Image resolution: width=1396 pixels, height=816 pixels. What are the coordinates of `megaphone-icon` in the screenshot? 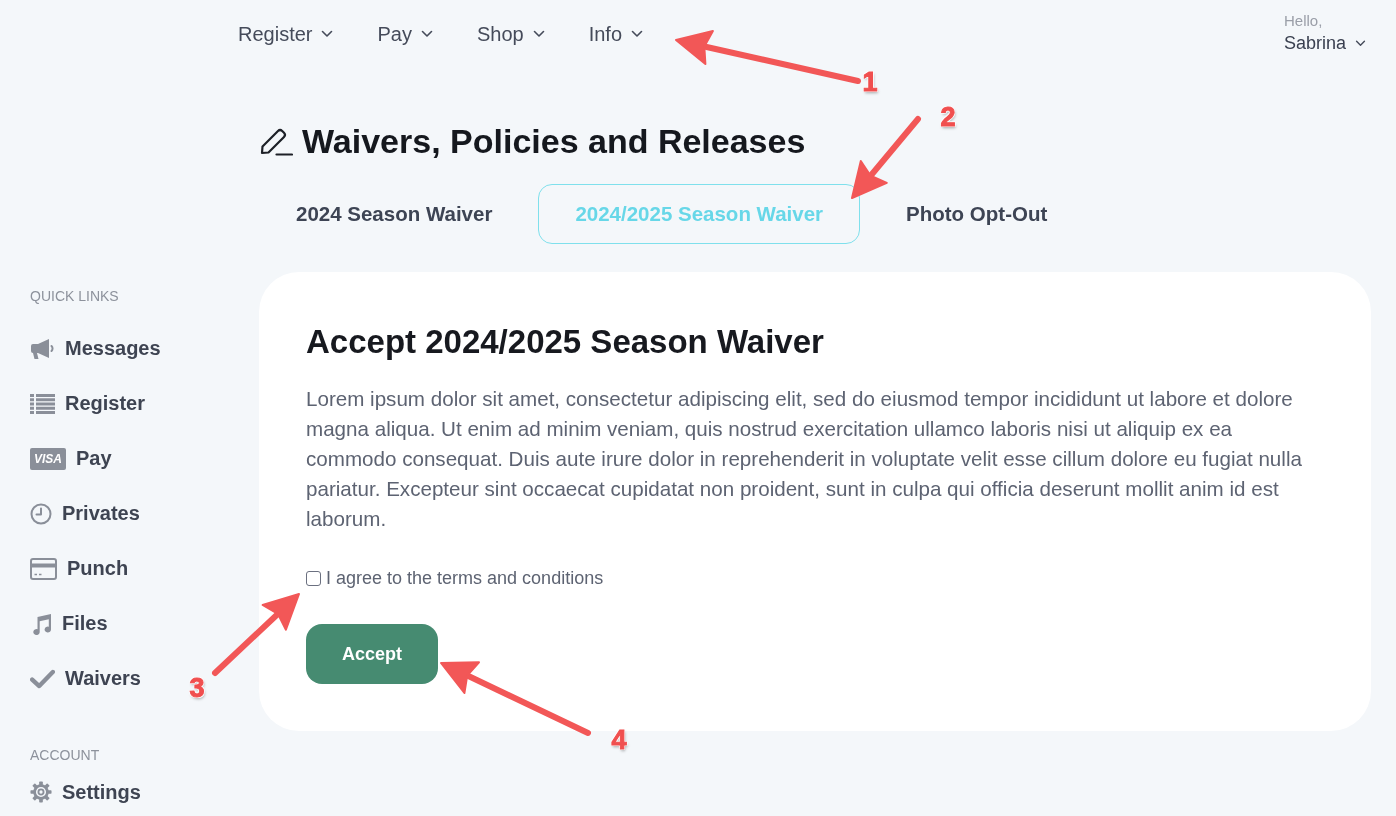 It's located at (42, 348).